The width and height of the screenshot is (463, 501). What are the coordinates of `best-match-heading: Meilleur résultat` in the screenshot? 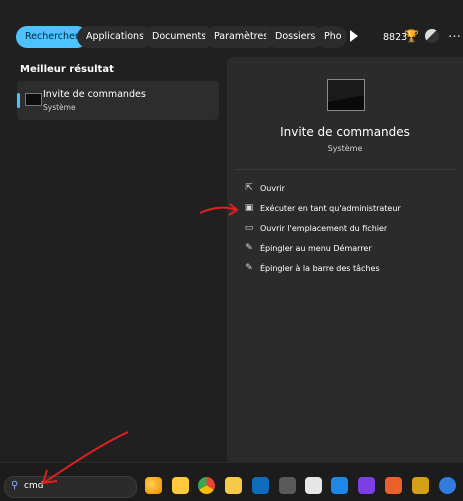 It's located at (67, 69).